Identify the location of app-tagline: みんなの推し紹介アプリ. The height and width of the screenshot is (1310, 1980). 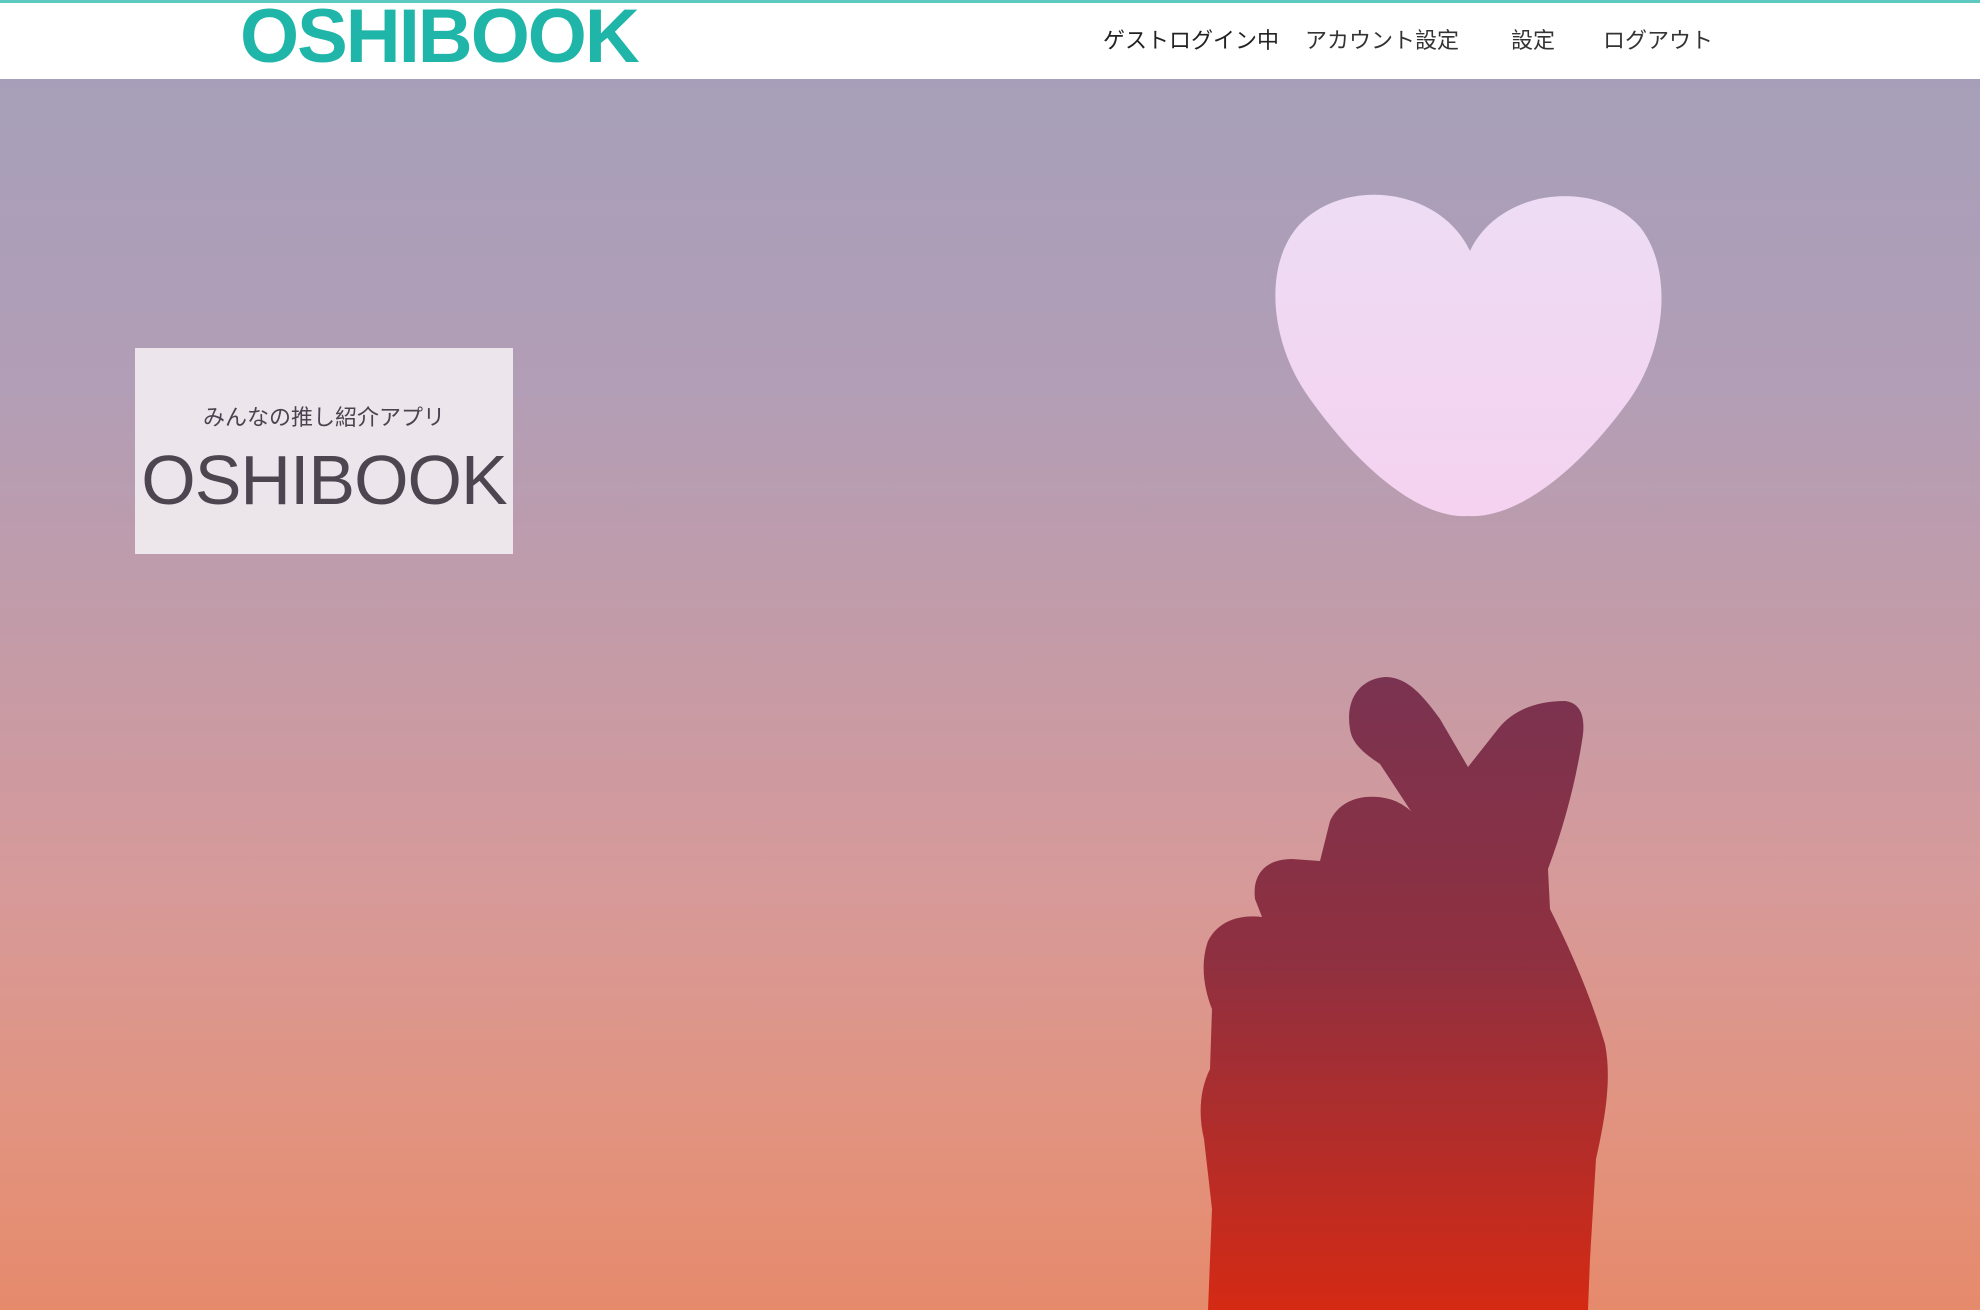
(323, 418).